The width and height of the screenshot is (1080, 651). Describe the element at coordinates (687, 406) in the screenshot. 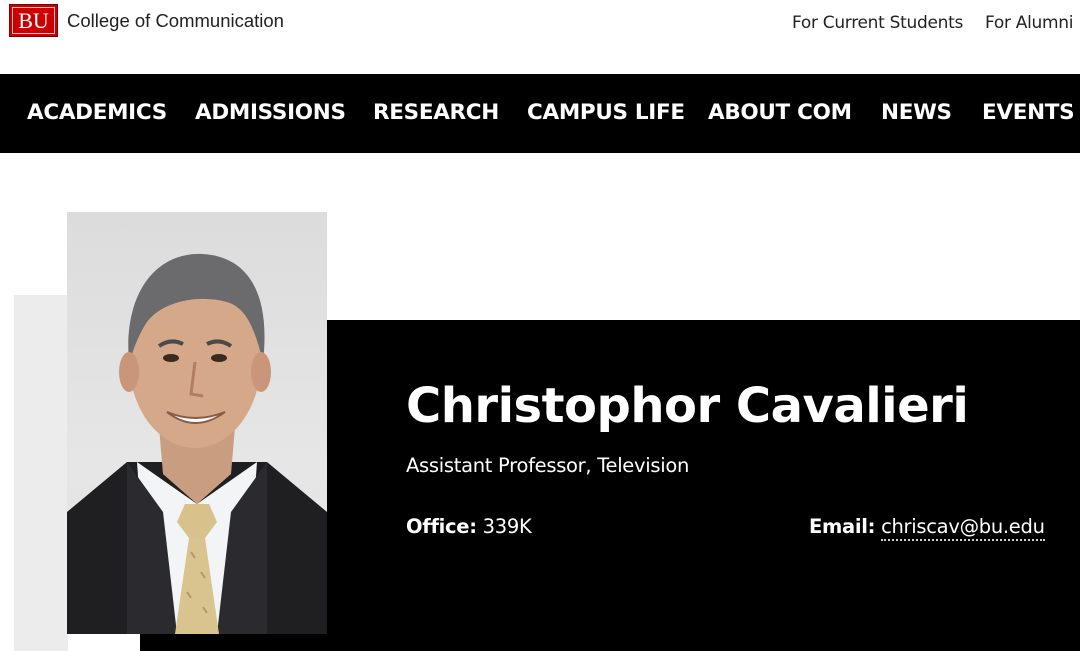

I see `faculty-name: Christophor Cavalieri` at that location.